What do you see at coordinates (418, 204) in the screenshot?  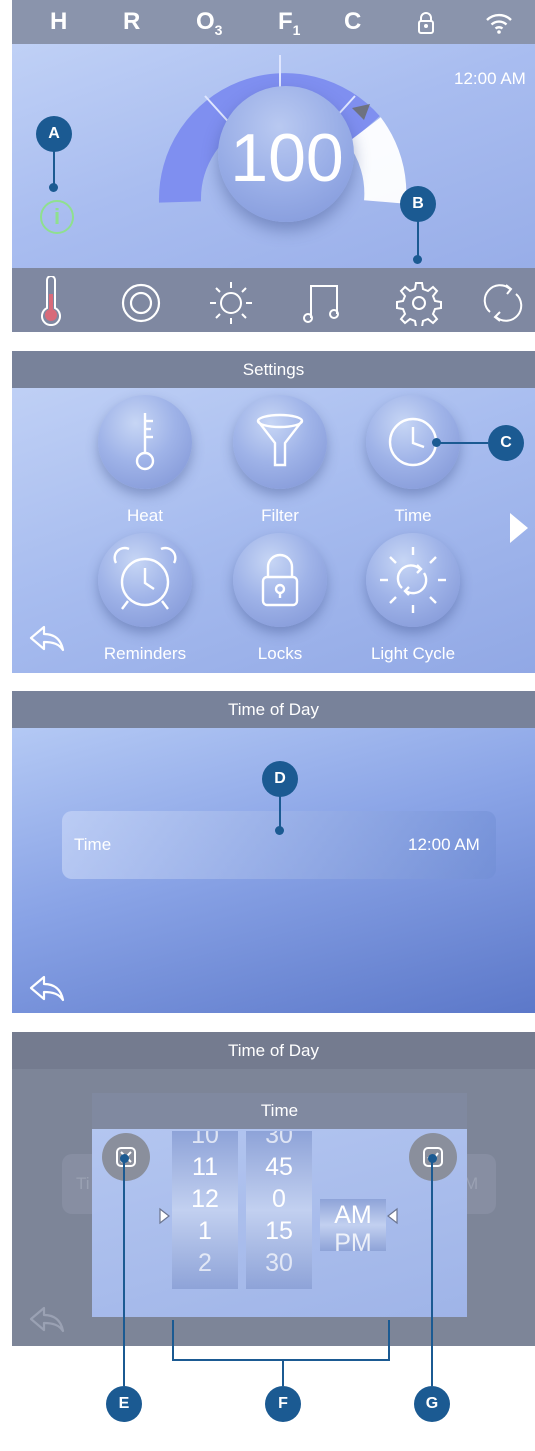 I see `callout-b: B` at bounding box center [418, 204].